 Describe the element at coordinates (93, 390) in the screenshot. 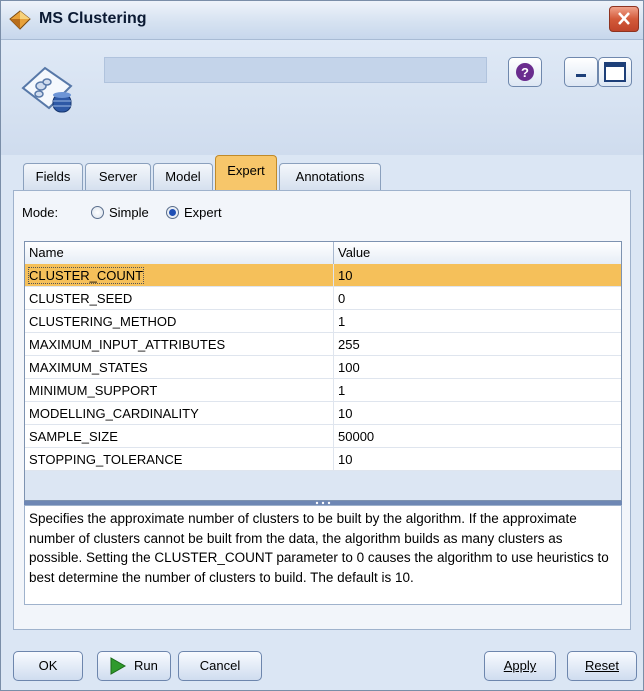

I see `parameter-name: MINIMUM_SUPPORT` at that location.